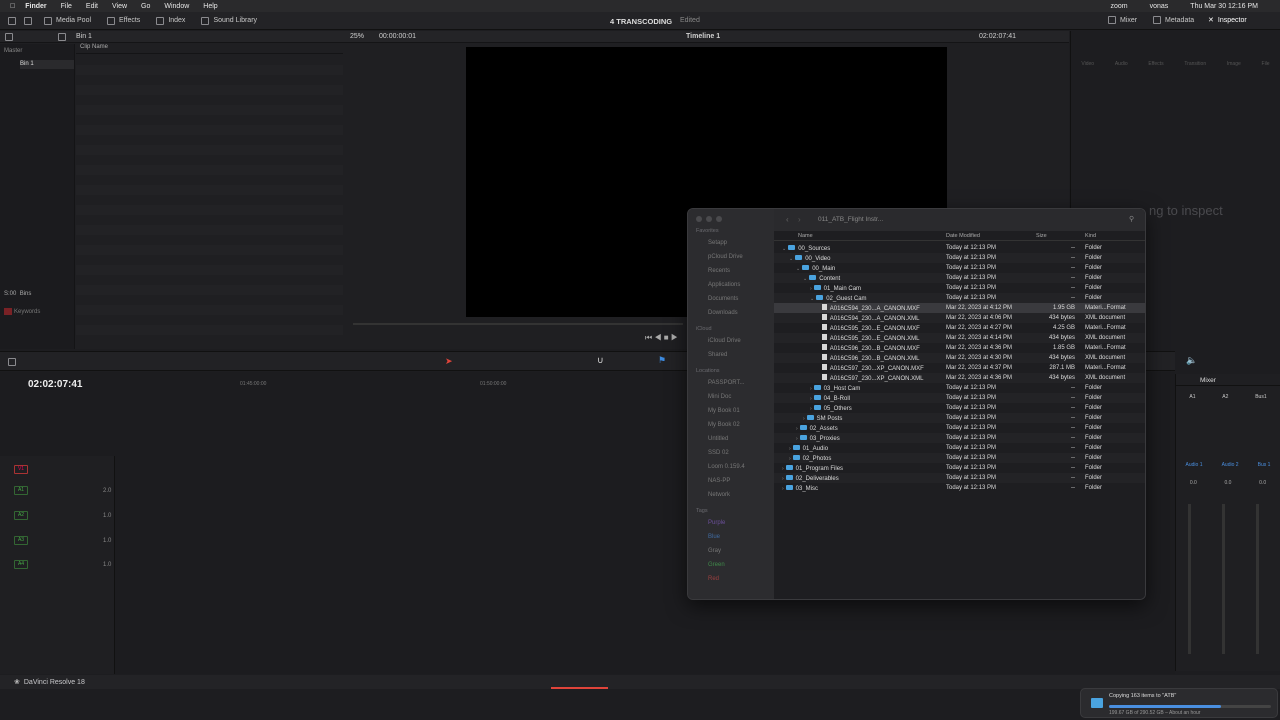 This screenshot has width=1280, height=720. Describe the element at coordinates (741, 285) in the screenshot. I see `sidebar-item-applications: Applications` at that location.